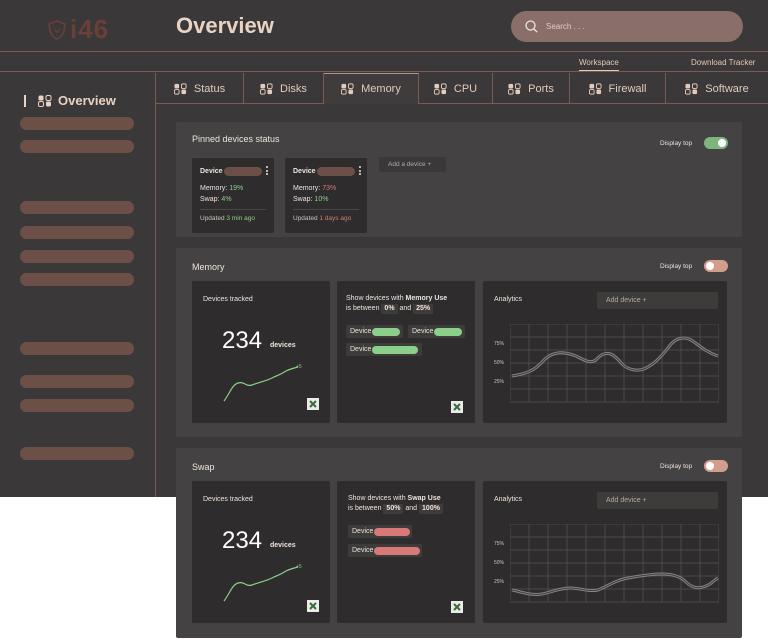 The image size is (768, 639). What do you see at coordinates (394, 498) in the screenshot?
I see `filter-line-1: Show devices with Swap Use` at bounding box center [394, 498].